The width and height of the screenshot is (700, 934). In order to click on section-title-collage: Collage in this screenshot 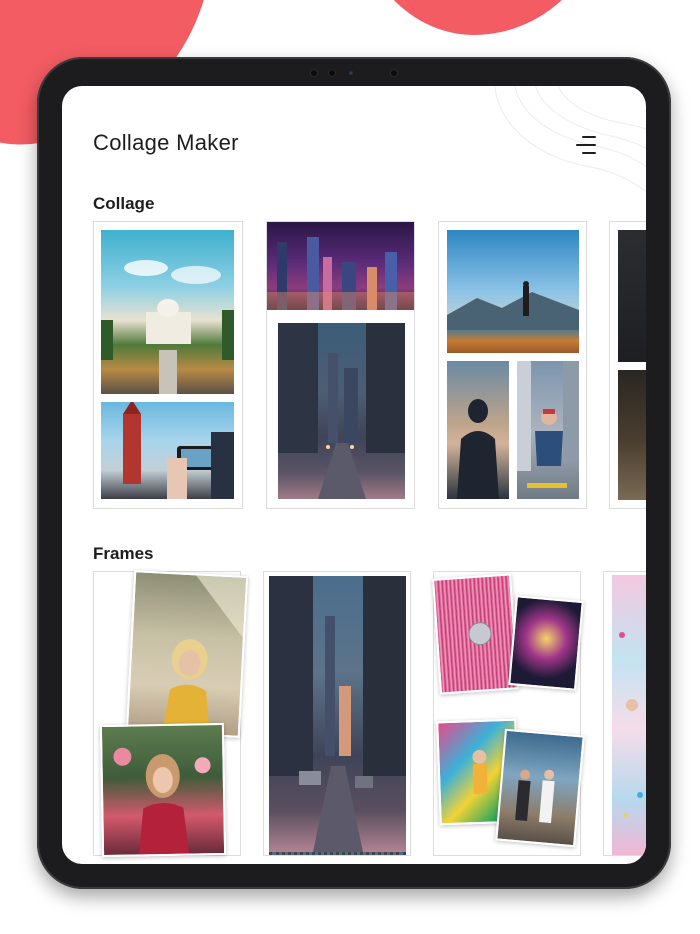, I will do `click(124, 203)`.